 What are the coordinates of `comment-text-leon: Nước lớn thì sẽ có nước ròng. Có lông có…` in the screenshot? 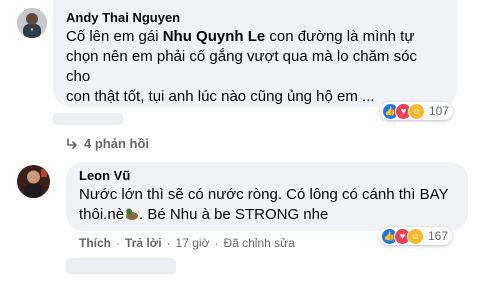 It's located at (271, 205).